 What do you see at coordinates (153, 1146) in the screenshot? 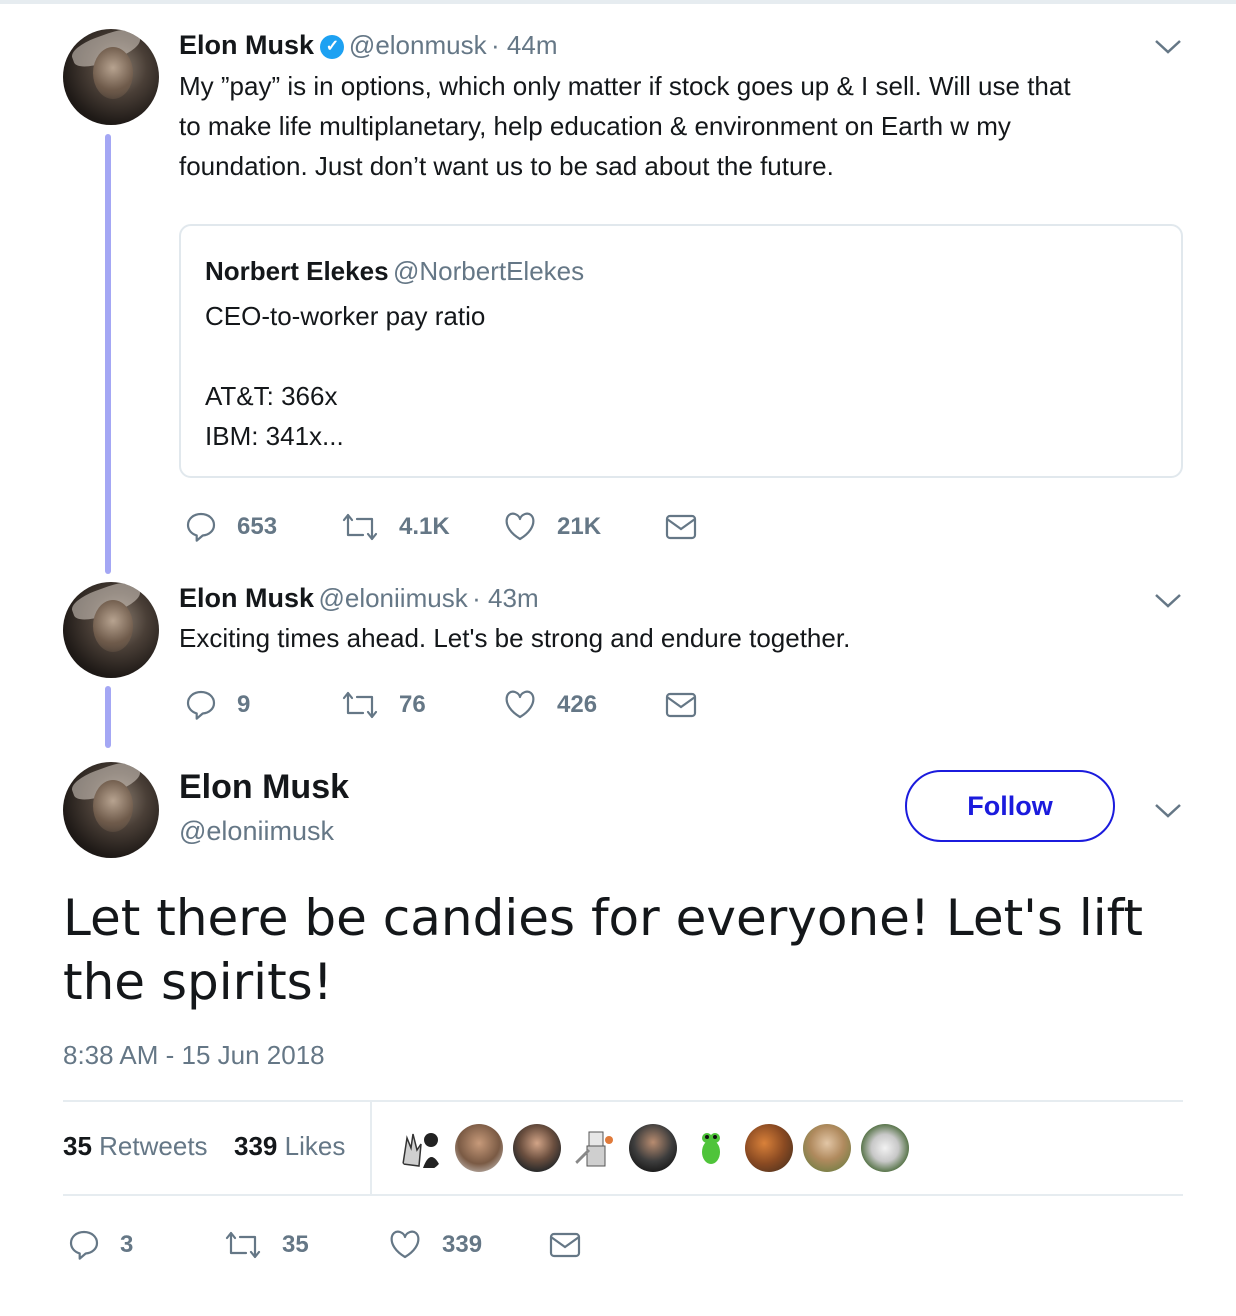
I see `retweets-stat-label: Retweets` at bounding box center [153, 1146].